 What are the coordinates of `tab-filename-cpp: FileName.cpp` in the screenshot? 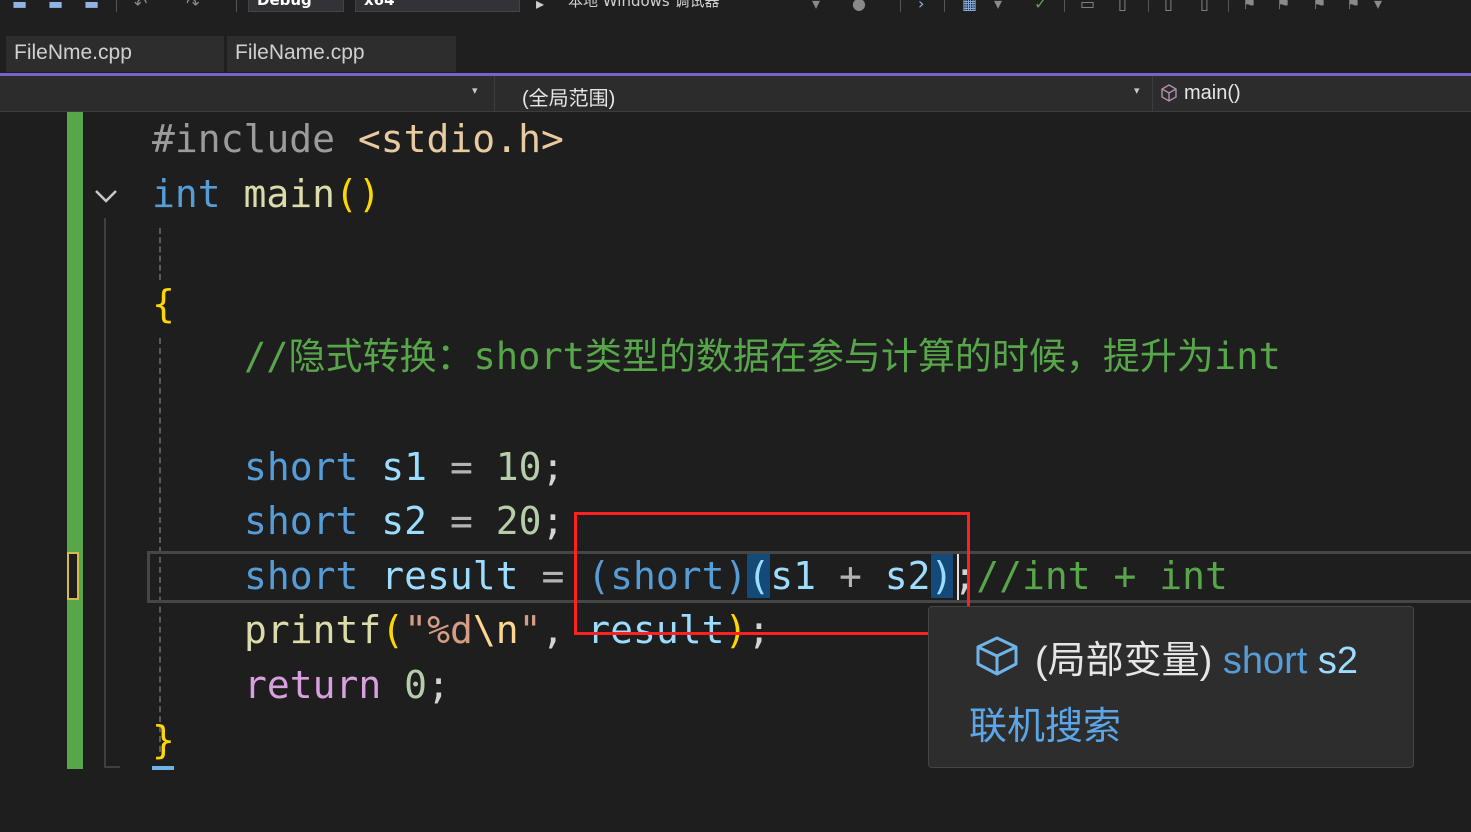 It's located at (341, 54).